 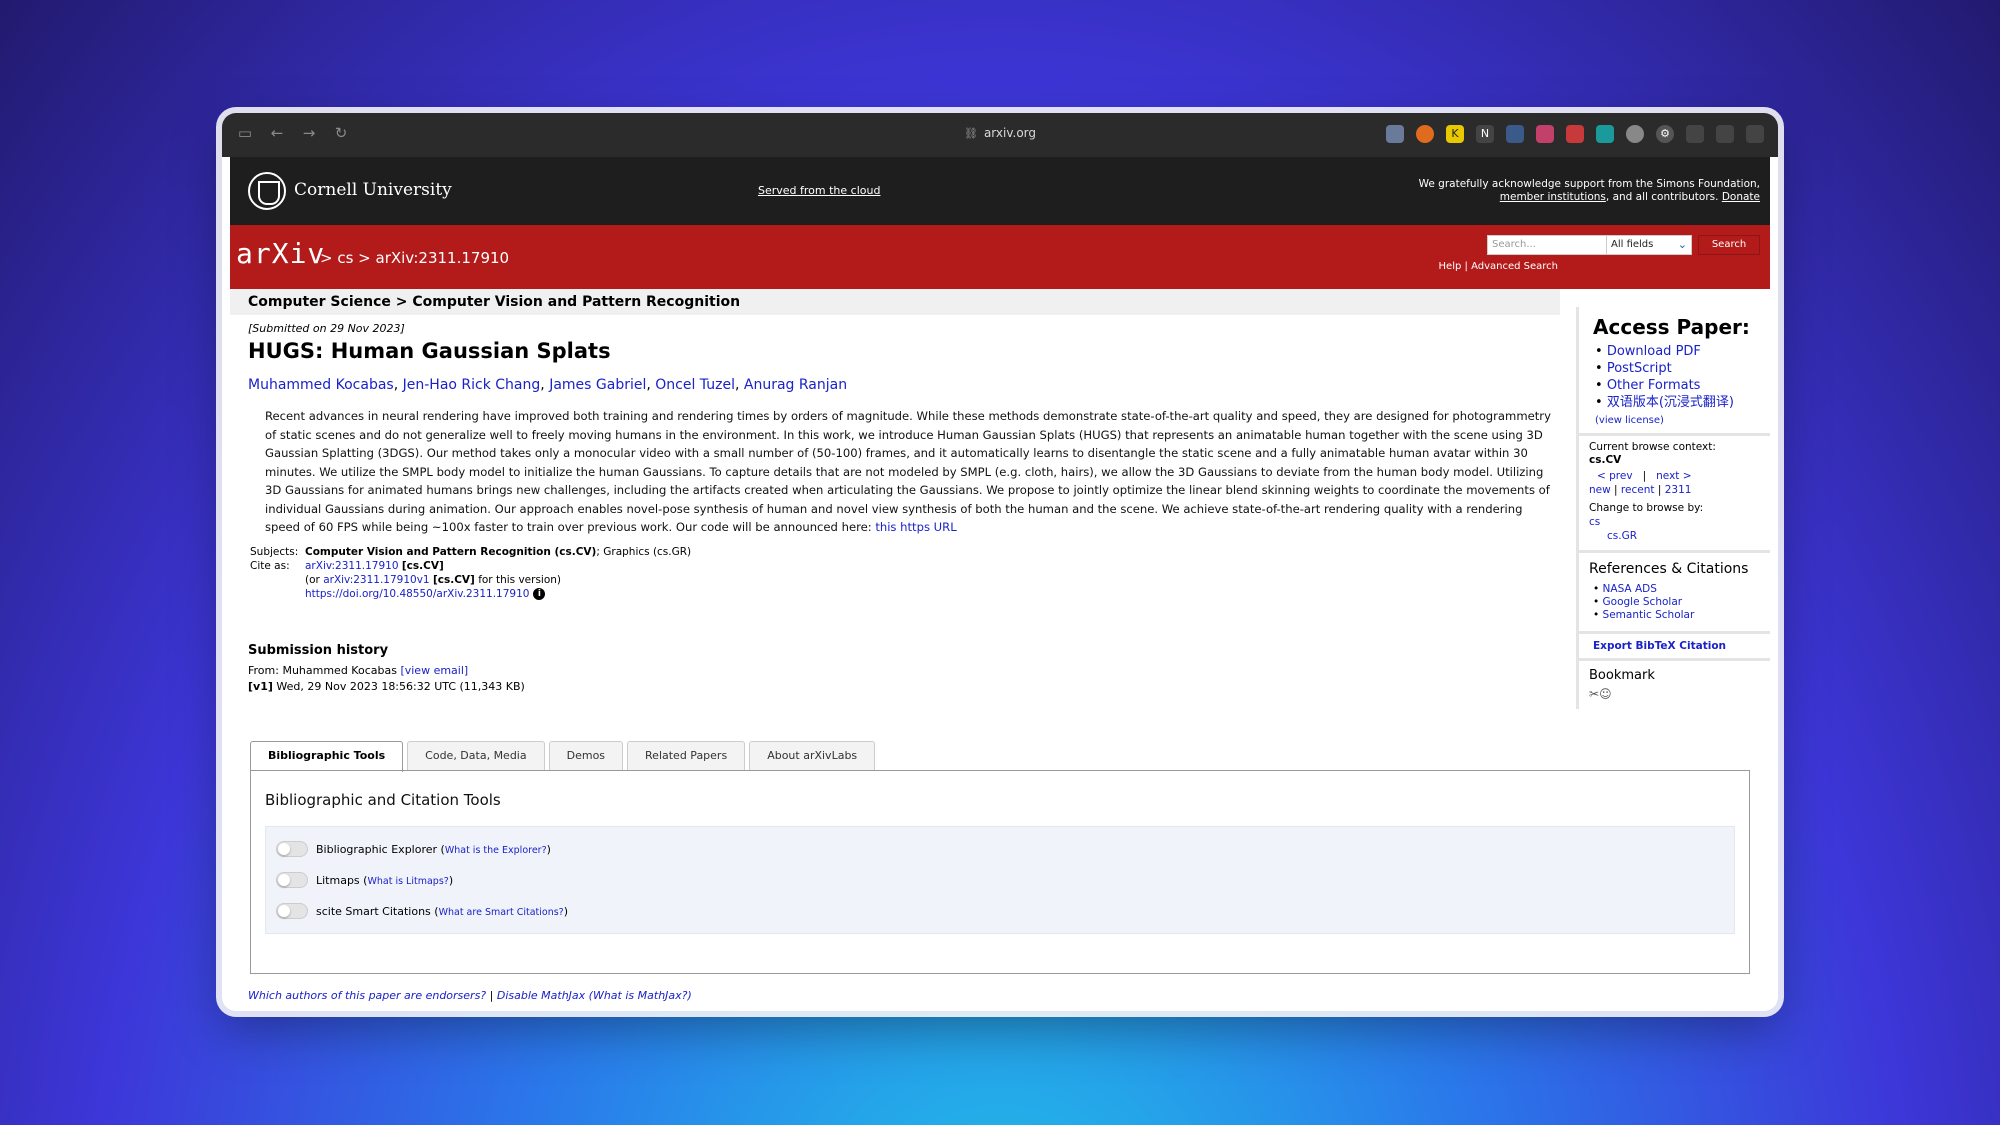 What do you see at coordinates (1638, 490) in the screenshot?
I see `recent-link: recent` at bounding box center [1638, 490].